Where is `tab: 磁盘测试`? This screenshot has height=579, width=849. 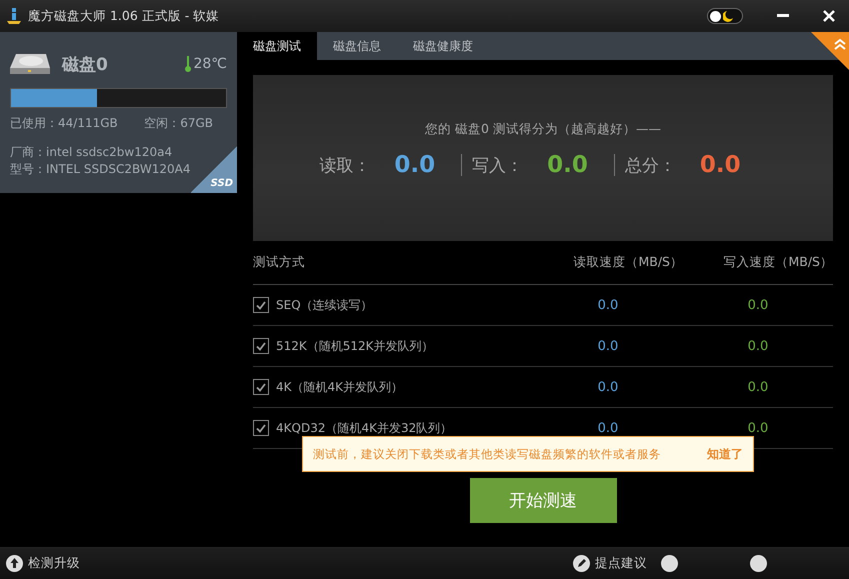 tab: 磁盘测试 is located at coordinates (277, 46).